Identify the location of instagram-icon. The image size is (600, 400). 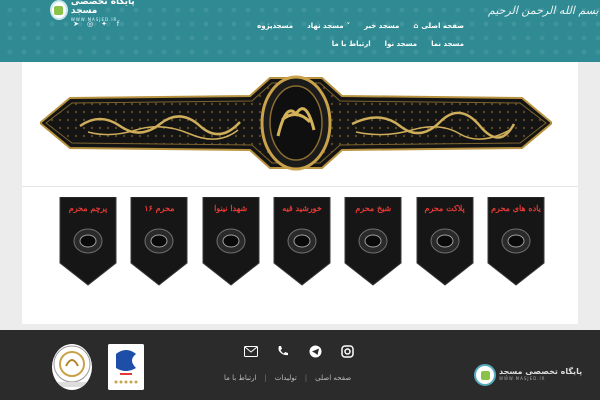
(347, 351).